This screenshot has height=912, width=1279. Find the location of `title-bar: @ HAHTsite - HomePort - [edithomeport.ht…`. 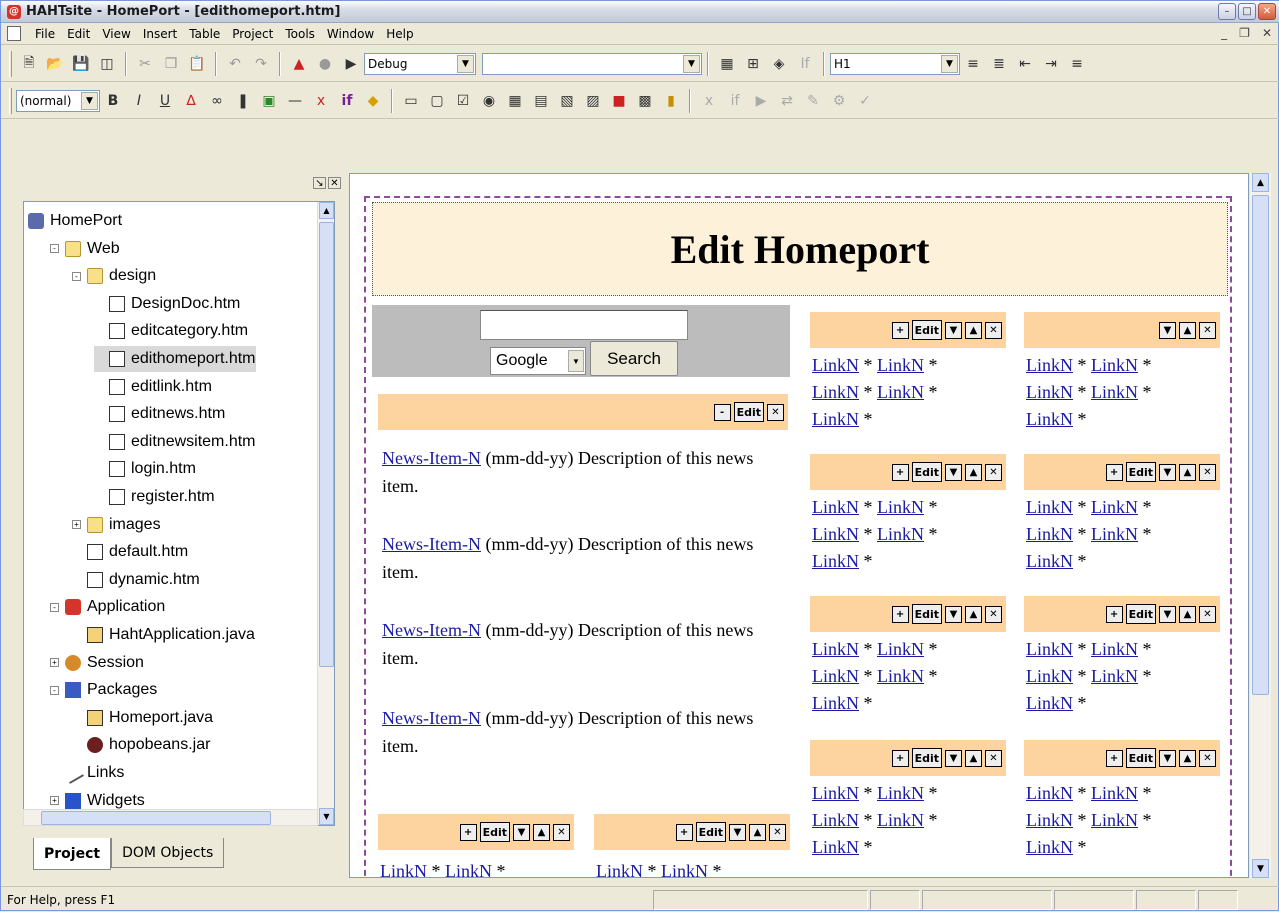

title-bar: @ HAHTsite - HomePort - [edithomeport.ht… is located at coordinates (640, 12).